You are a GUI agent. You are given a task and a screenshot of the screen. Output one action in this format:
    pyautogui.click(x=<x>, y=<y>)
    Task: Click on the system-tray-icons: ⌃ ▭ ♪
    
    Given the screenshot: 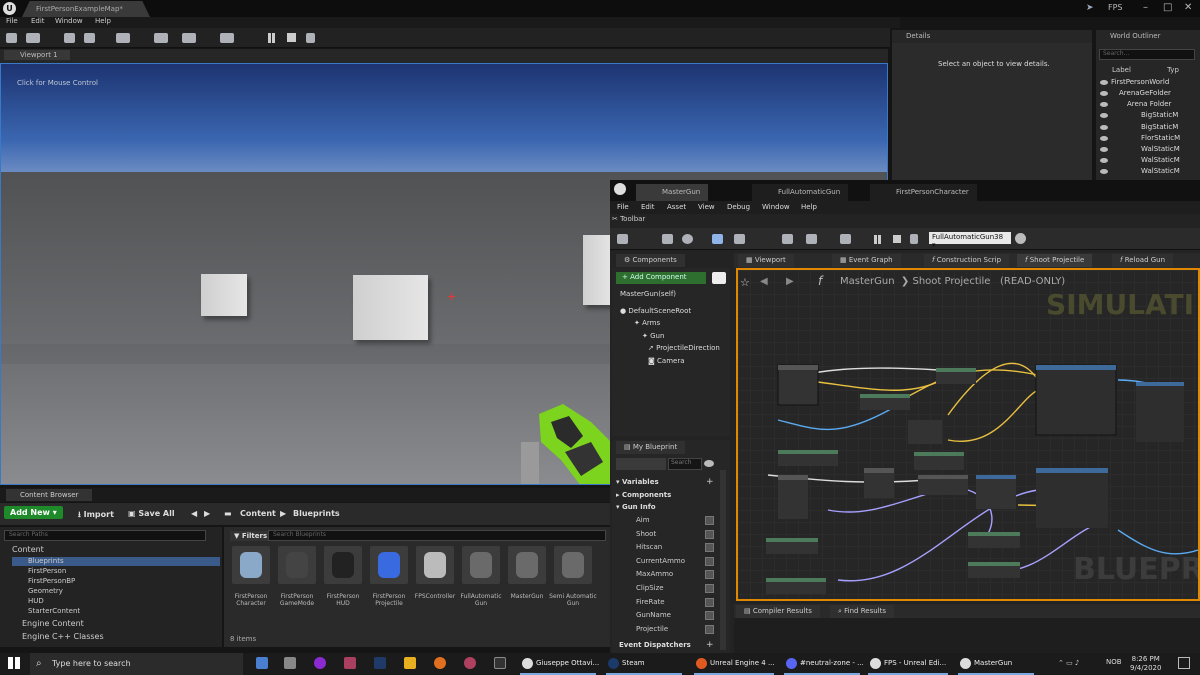 What is the action you would take?
    pyautogui.click(x=1068, y=663)
    